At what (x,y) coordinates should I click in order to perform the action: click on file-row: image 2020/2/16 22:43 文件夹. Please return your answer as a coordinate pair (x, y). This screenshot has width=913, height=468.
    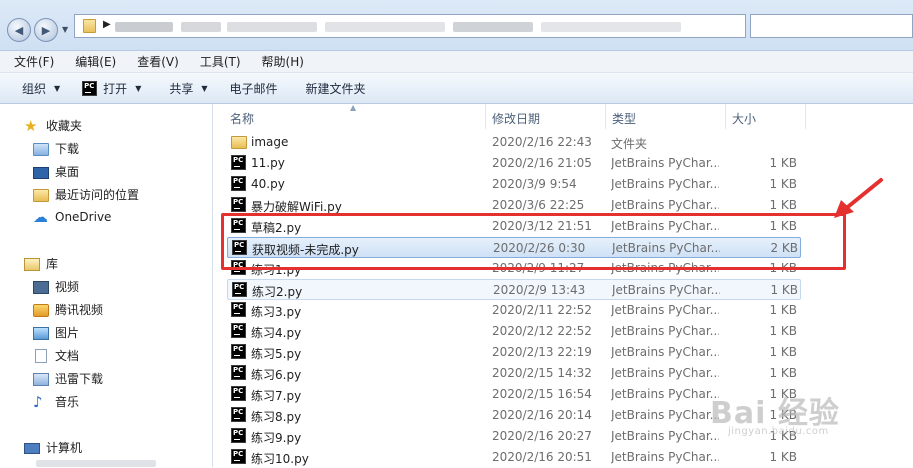
    Looking at the image, I should click on (514, 142).